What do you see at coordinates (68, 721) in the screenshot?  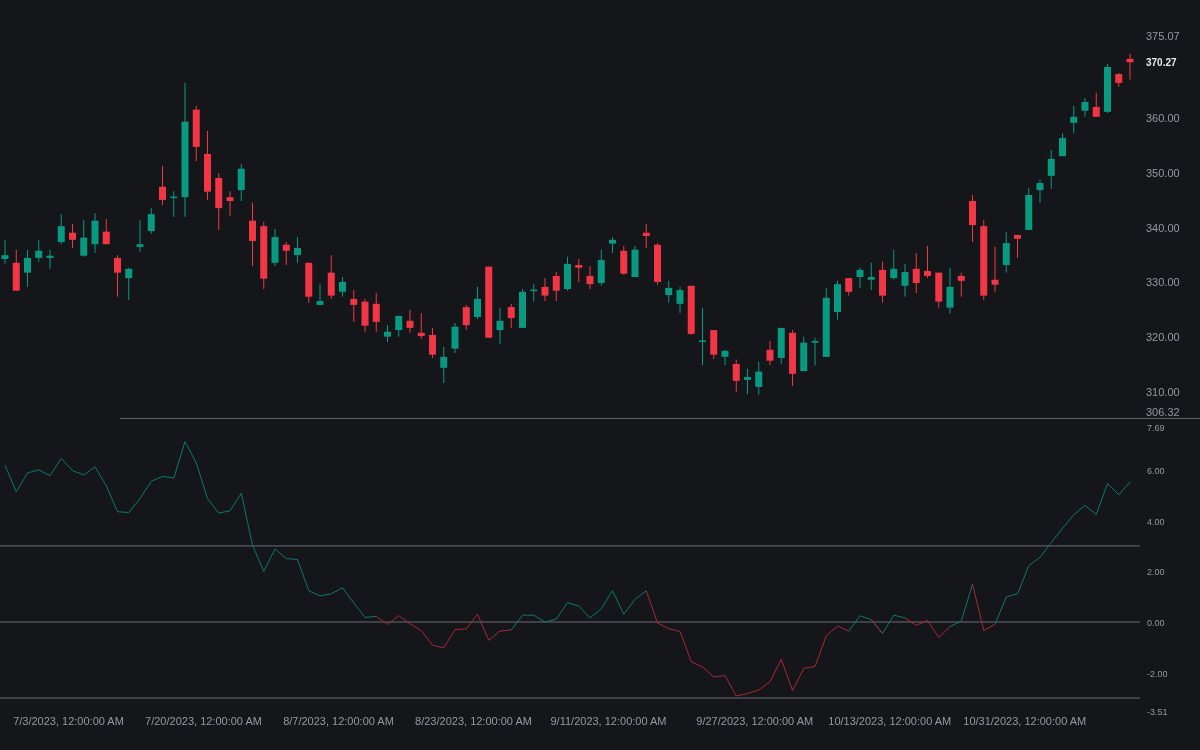 I see `date-label: 7/3/2023, 12:00:00 AM` at bounding box center [68, 721].